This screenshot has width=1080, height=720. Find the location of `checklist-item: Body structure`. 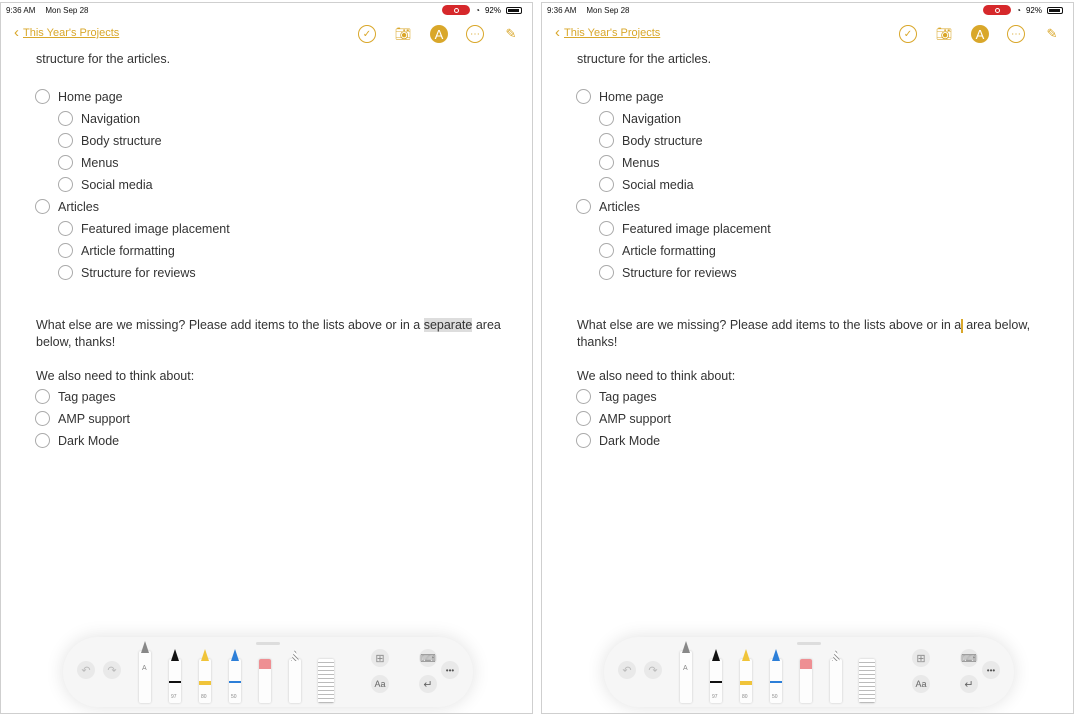

checklist-item: Body structure is located at coordinates (110, 140).